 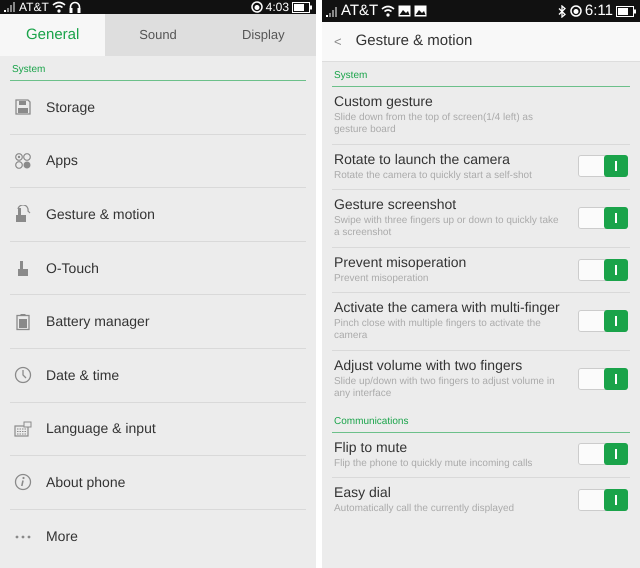 What do you see at coordinates (101, 428) in the screenshot?
I see `item-label: Language & input` at bounding box center [101, 428].